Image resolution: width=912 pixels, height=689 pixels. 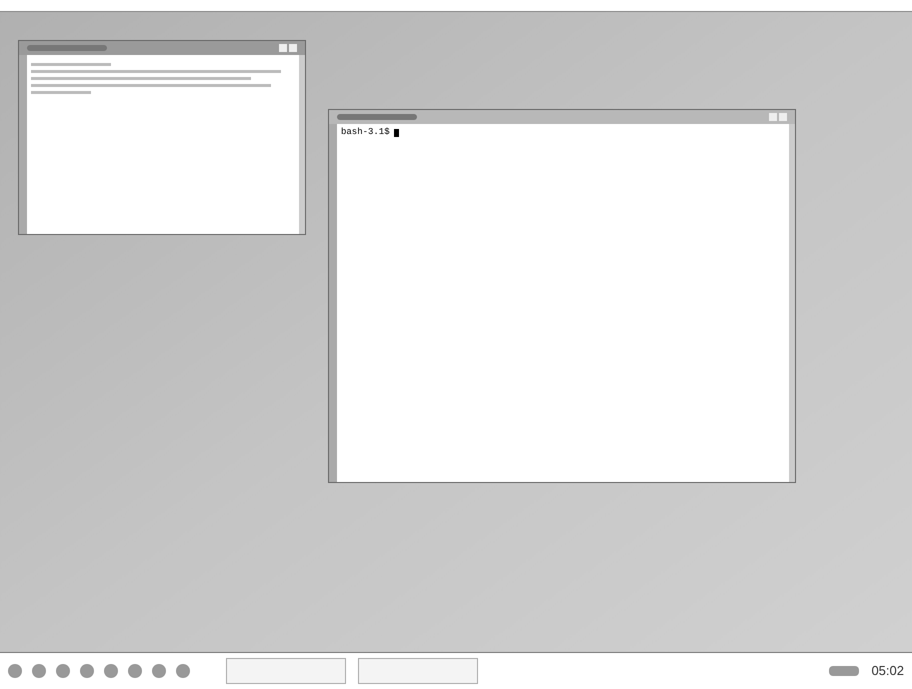 I want to click on clock: 05:02, so click(x=887, y=671).